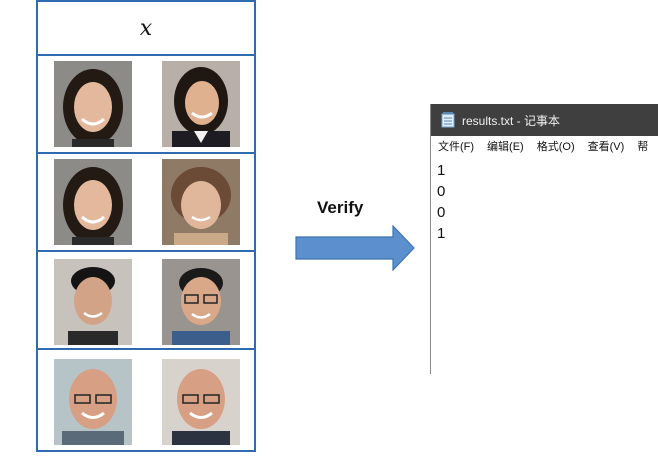 This screenshot has height=464, width=658. What do you see at coordinates (448, 120) in the screenshot?
I see `notepad-icon` at bounding box center [448, 120].